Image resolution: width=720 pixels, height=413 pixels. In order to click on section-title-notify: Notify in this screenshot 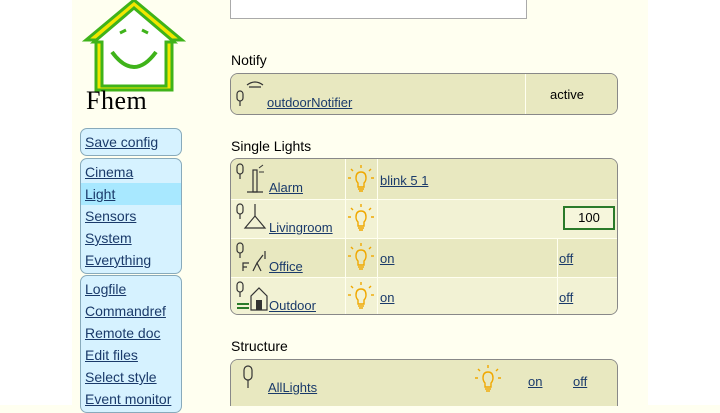, I will do `click(249, 60)`.